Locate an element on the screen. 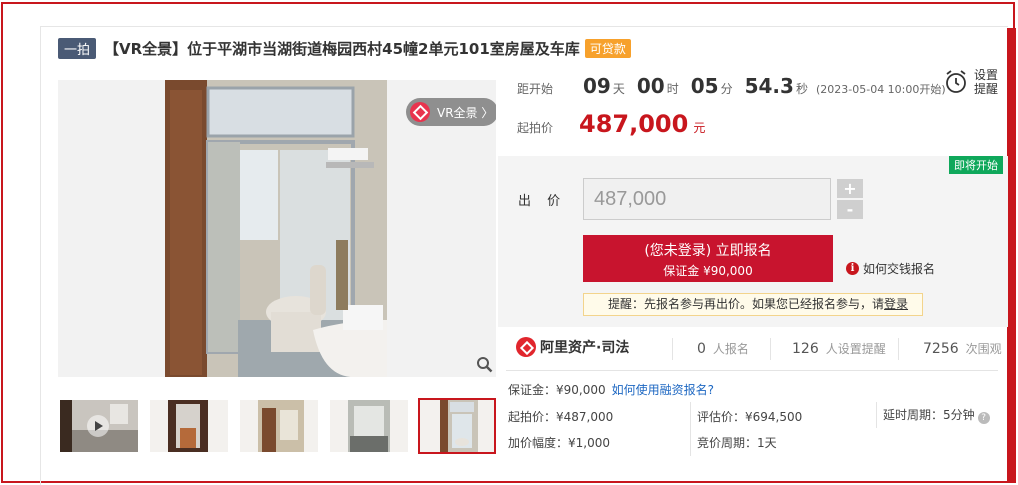 Image resolution: width=1018 pixels, height=485 pixels. countdown-days-unit: 天 is located at coordinates (618, 89).